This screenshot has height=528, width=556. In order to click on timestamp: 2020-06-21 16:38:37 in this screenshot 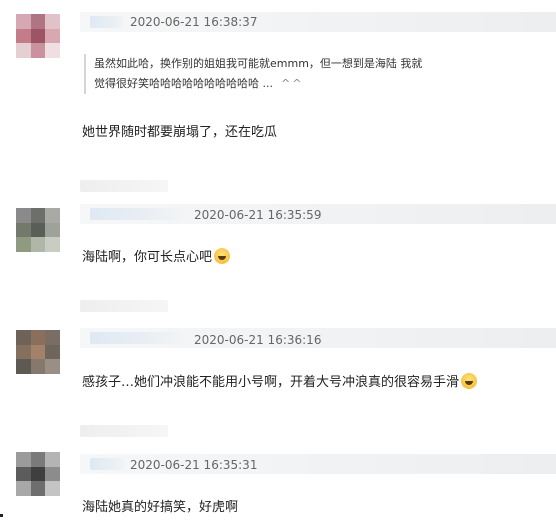, I will do `click(194, 22)`.